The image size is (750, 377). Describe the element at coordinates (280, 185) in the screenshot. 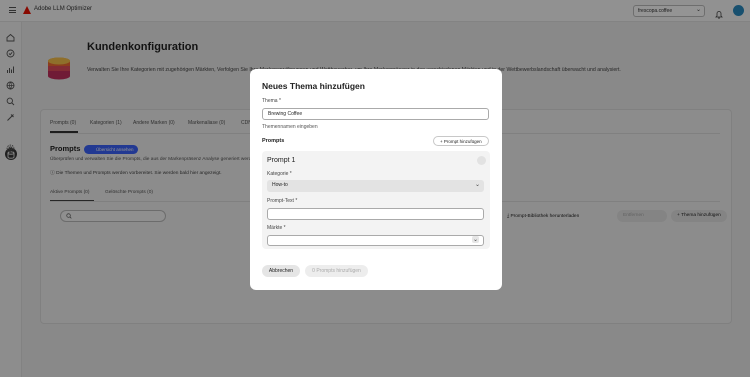

I see `category-select-value: How-to` at that location.